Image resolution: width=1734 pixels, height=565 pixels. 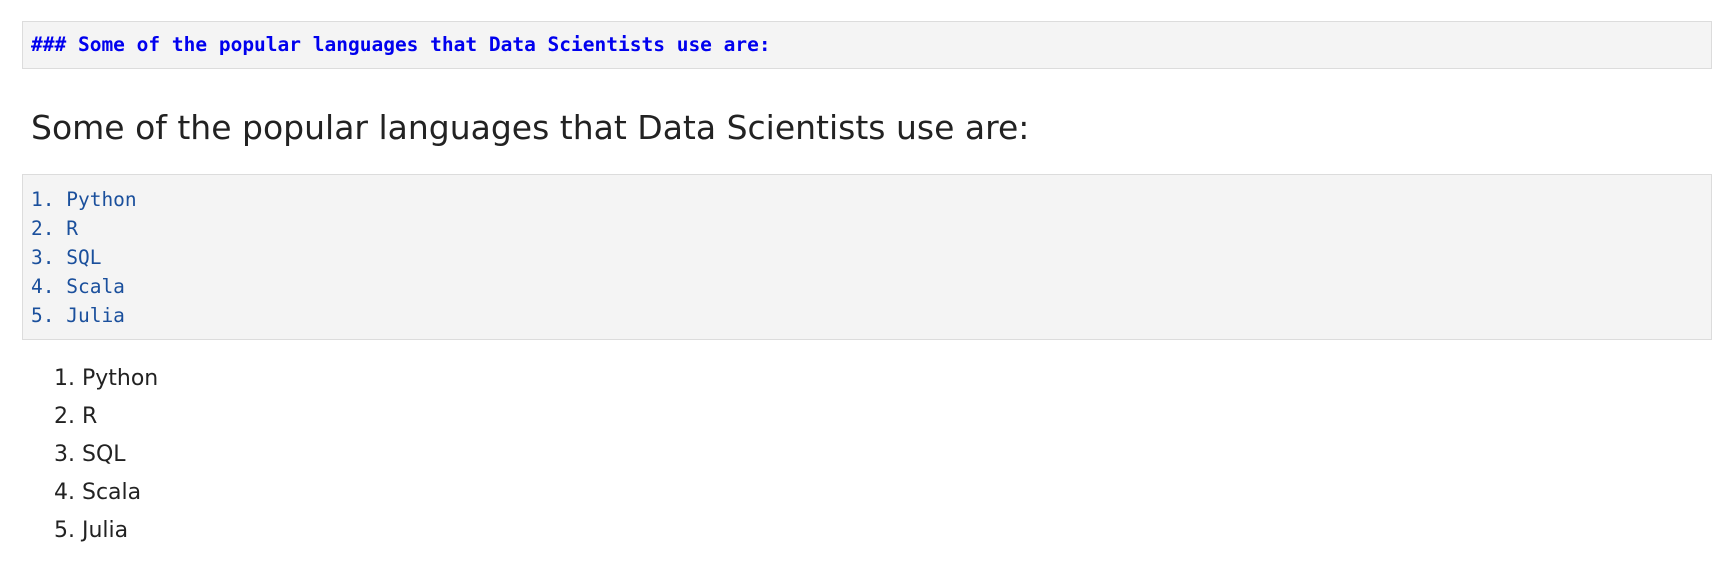 What do you see at coordinates (54, 228) in the screenshot?
I see `list-source-line: 2. R` at bounding box center [54, 228].